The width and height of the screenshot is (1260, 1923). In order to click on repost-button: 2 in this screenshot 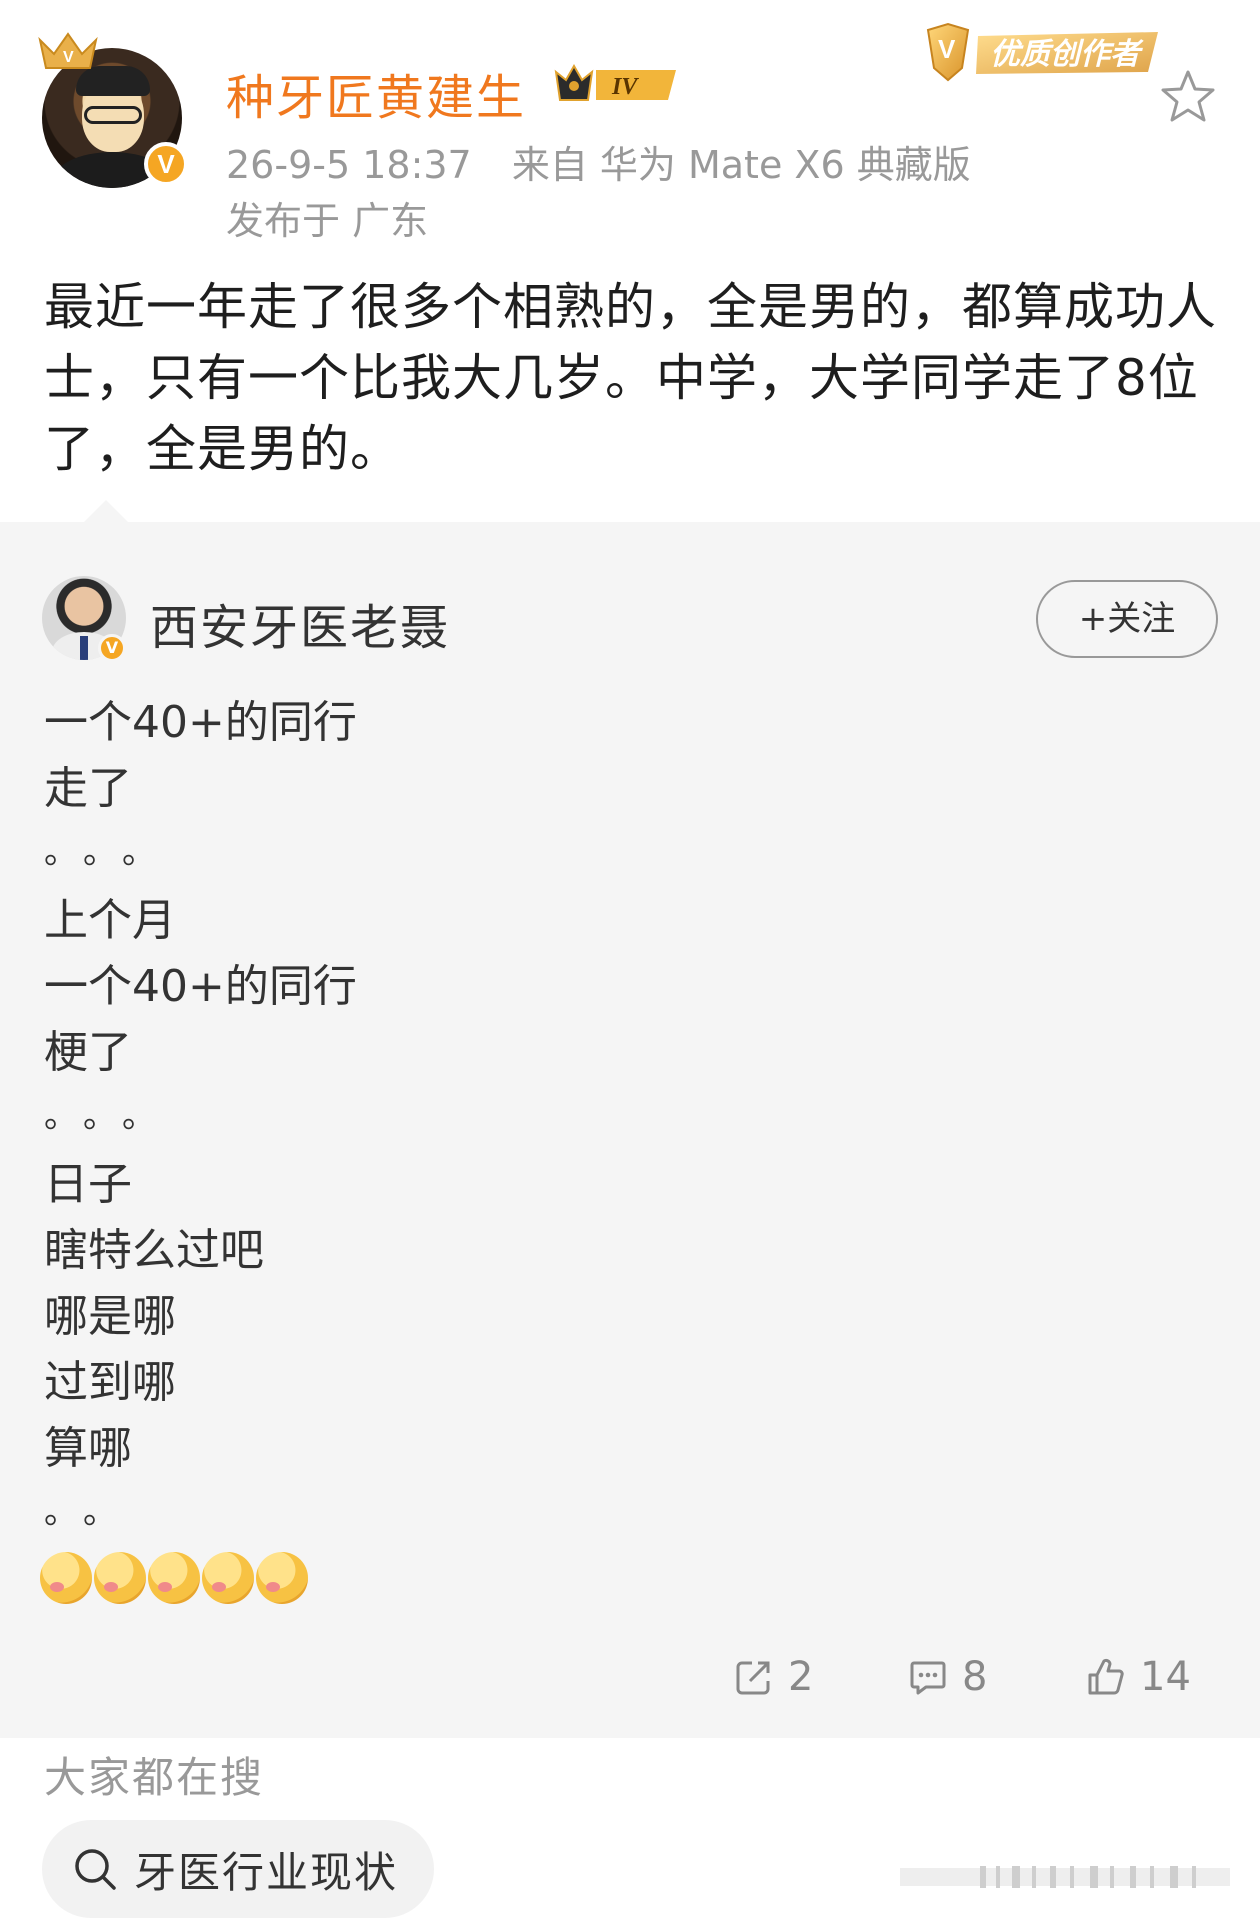, I will do `click(773, 1677)`.